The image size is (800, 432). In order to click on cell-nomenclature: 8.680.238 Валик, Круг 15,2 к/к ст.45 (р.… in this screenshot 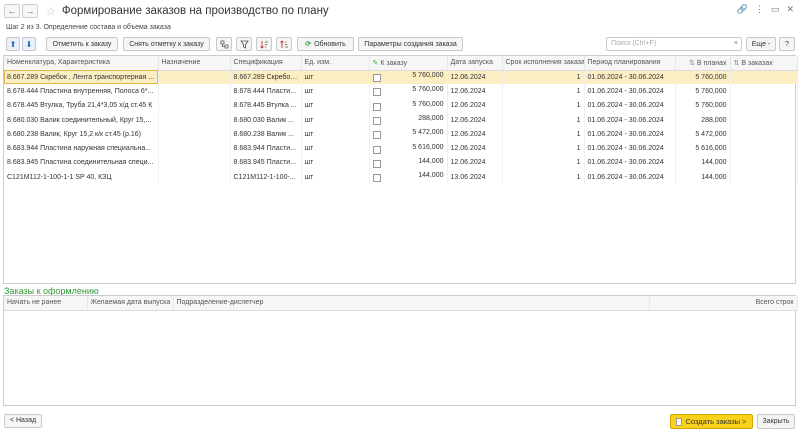, I will do `click(81, 134)`.